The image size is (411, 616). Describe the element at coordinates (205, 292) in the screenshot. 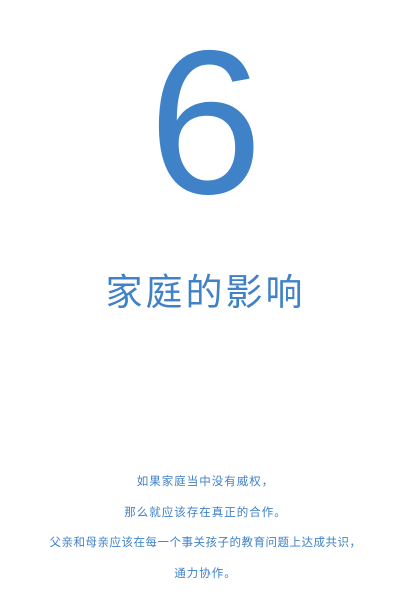

I see `chapter-title: 家庭的影响` at that location.